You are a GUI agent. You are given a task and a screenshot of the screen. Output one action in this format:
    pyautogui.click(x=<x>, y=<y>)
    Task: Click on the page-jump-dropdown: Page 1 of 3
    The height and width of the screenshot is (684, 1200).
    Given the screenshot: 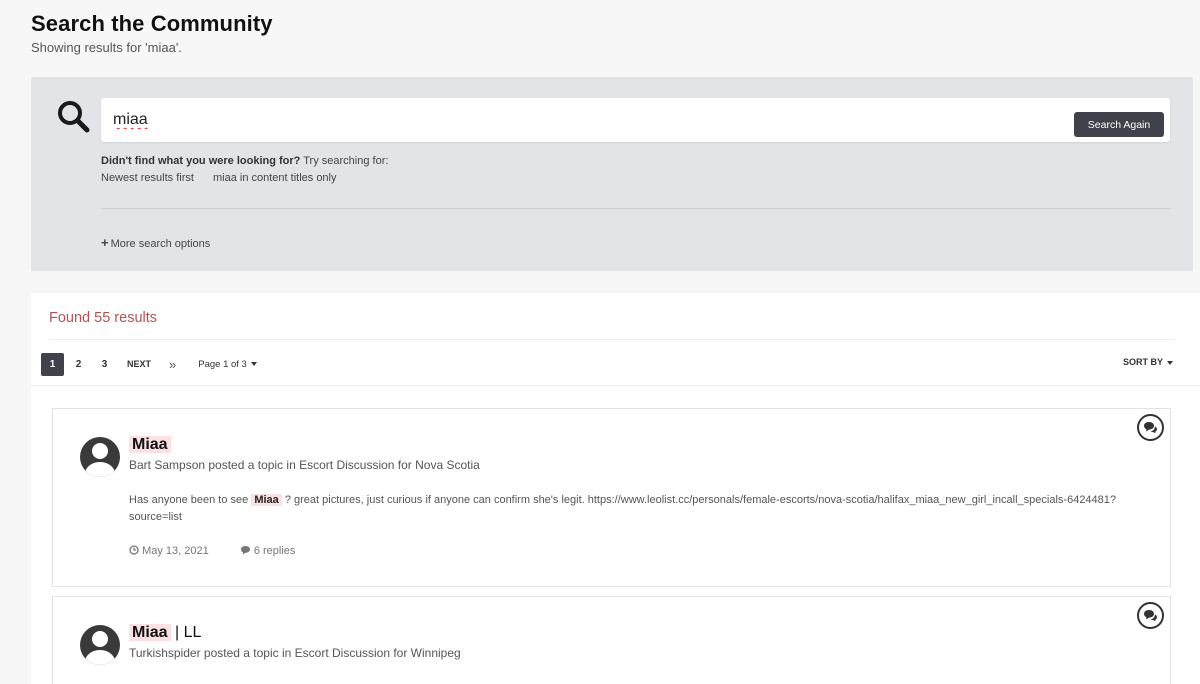 What is the action you would take?
    pyautogui.click(x=227, y=364)
    